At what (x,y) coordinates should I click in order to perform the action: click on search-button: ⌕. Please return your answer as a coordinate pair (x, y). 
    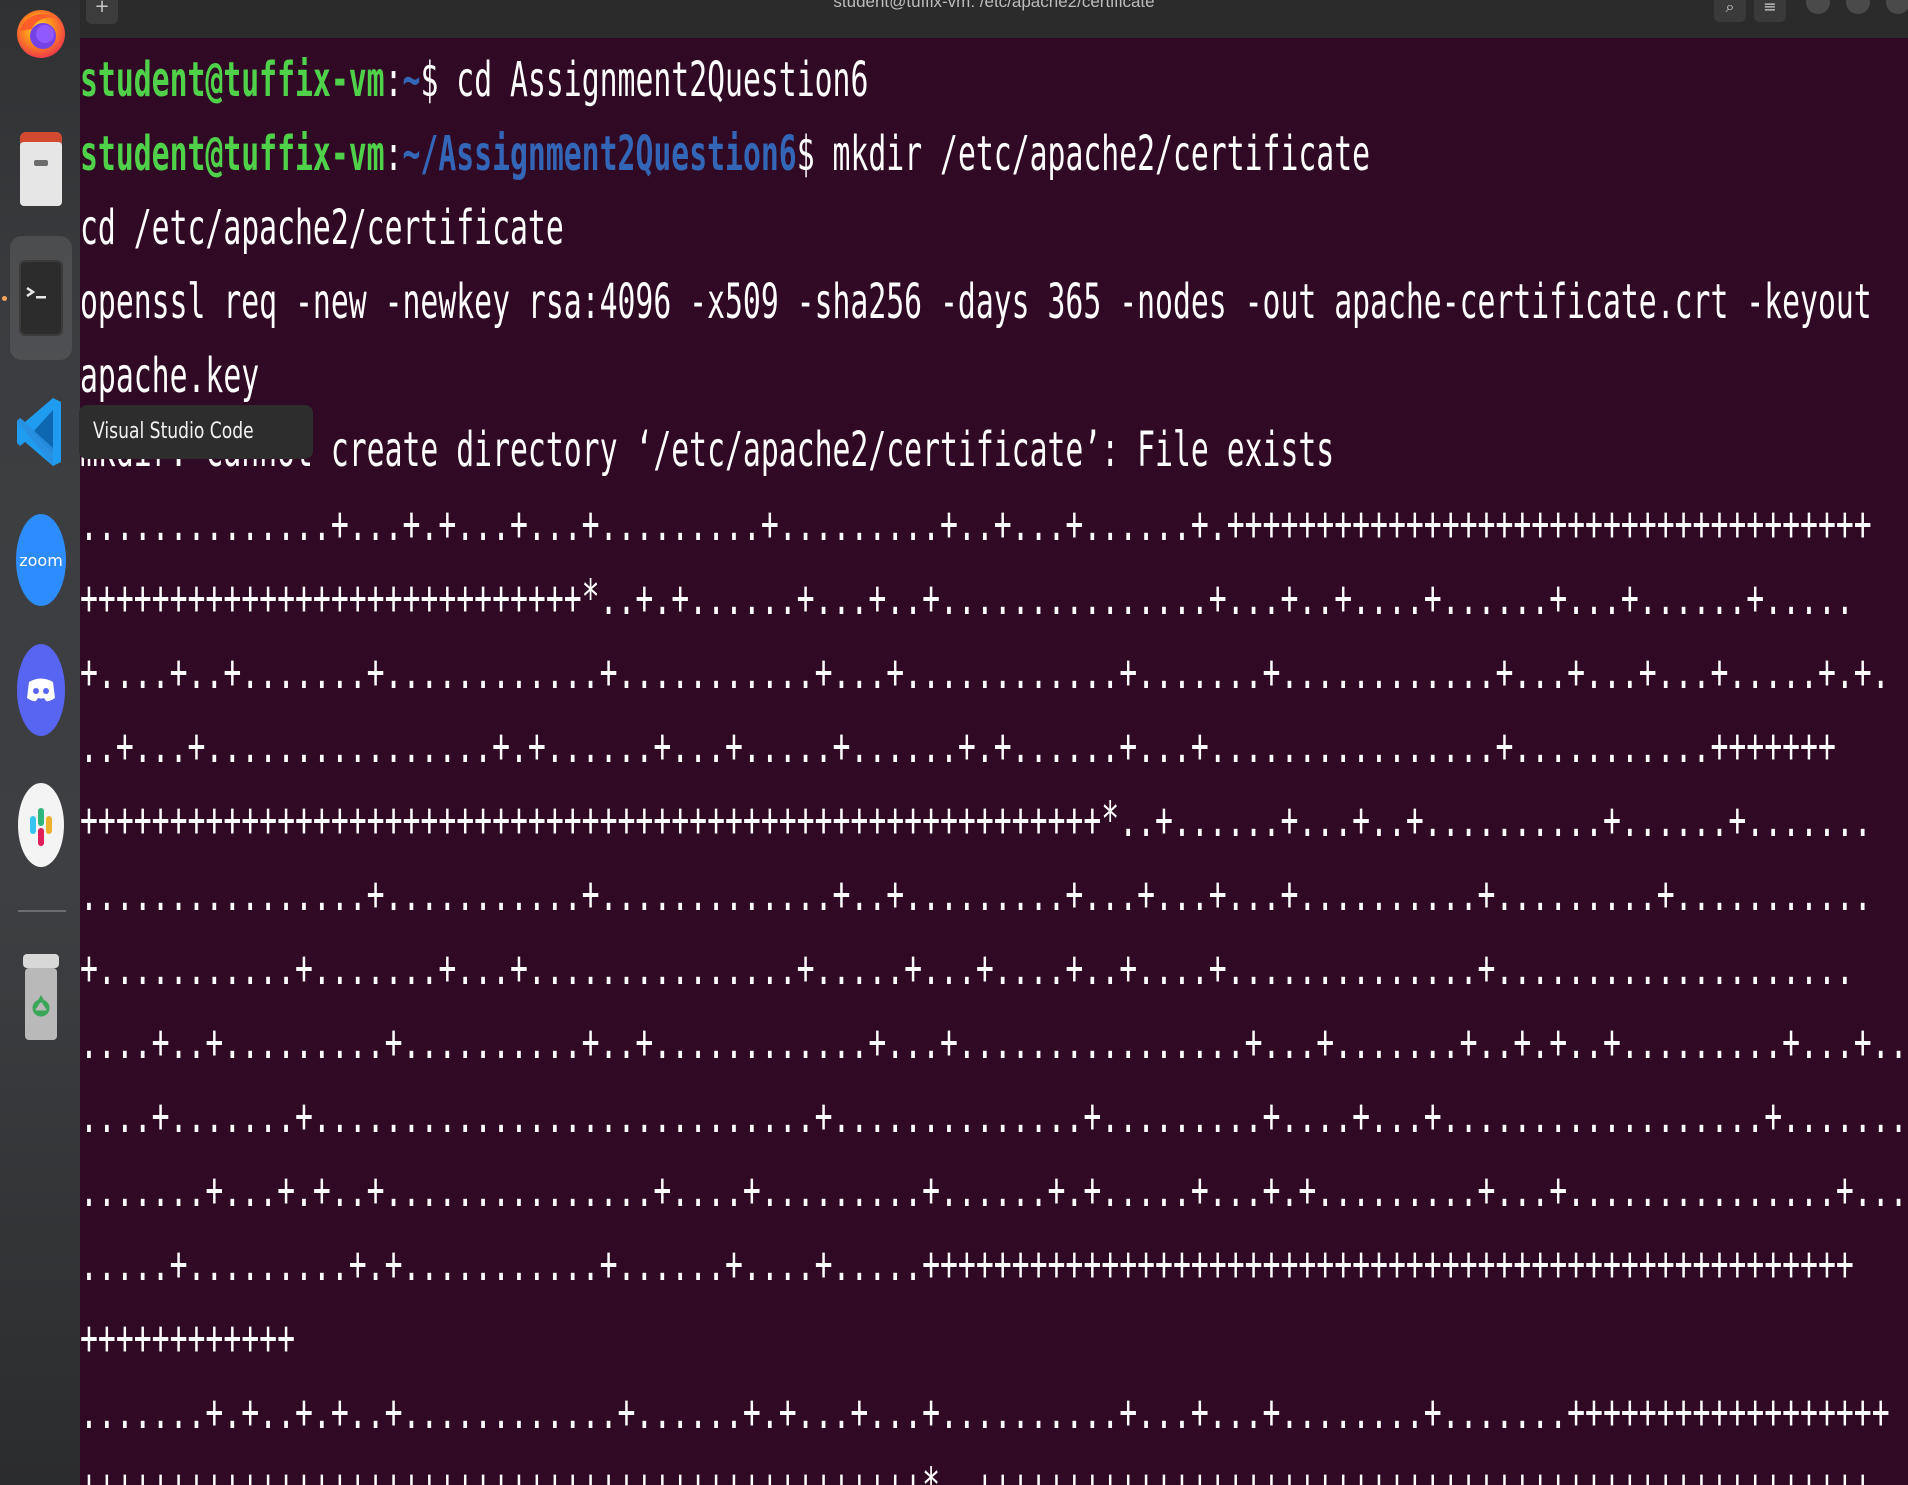
    Looking at the image, I should click on (1730, 11).